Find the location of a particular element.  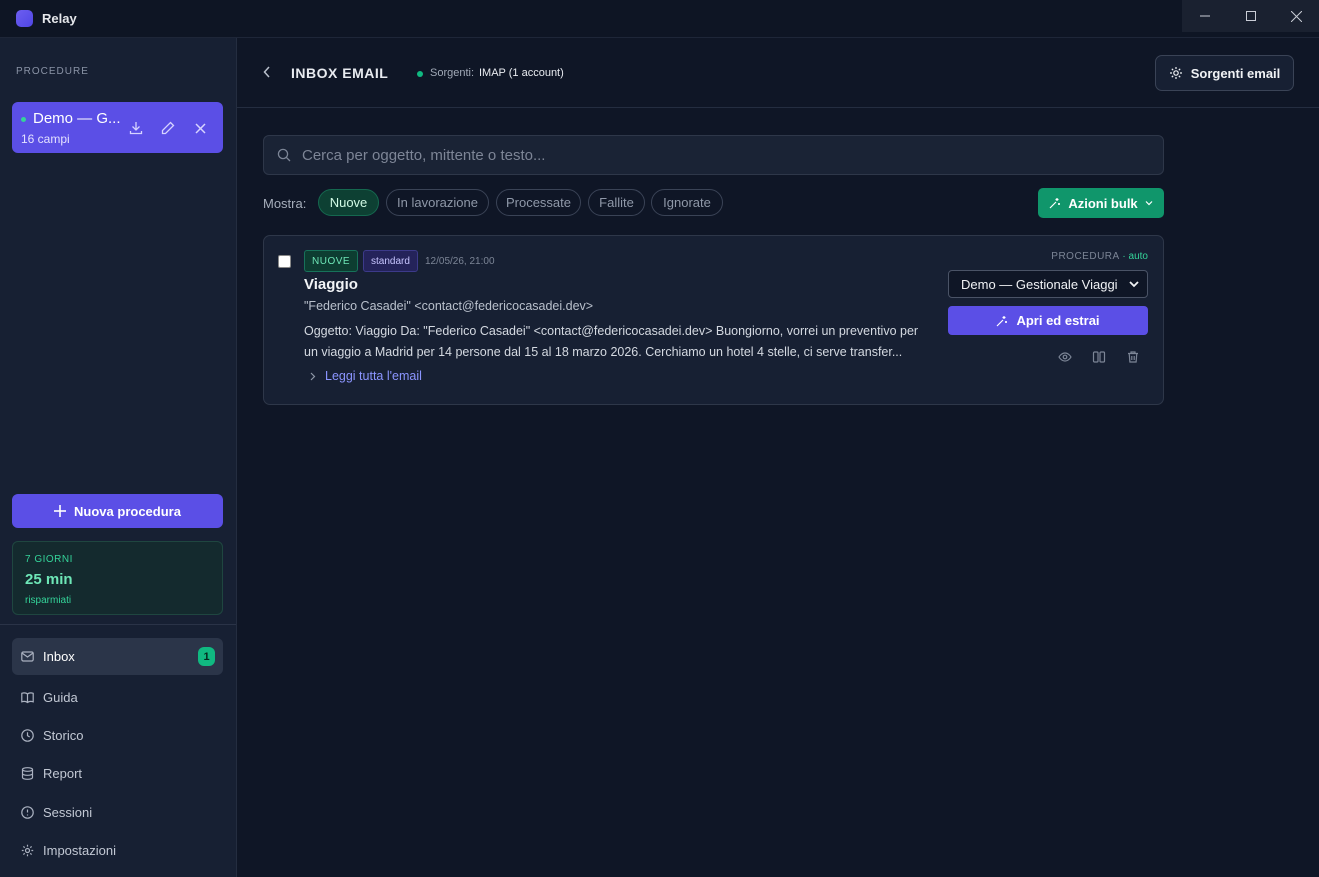

inbox-count-badge: 1 is located at coordinates (206, 656).